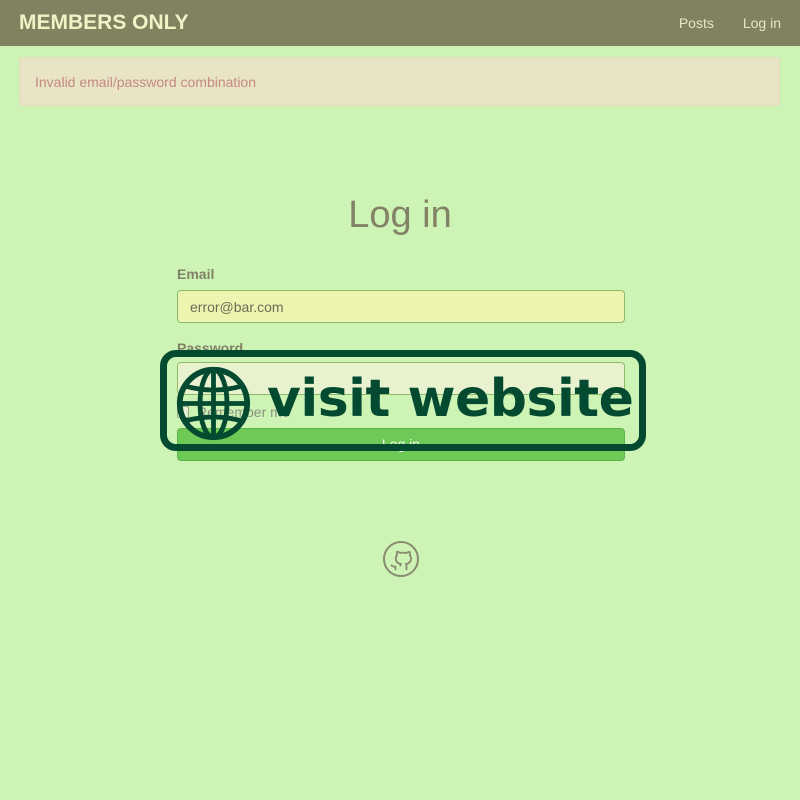  Describe the element at coordinates (401, 306) in the screenshot. I see `email-input` at that location.